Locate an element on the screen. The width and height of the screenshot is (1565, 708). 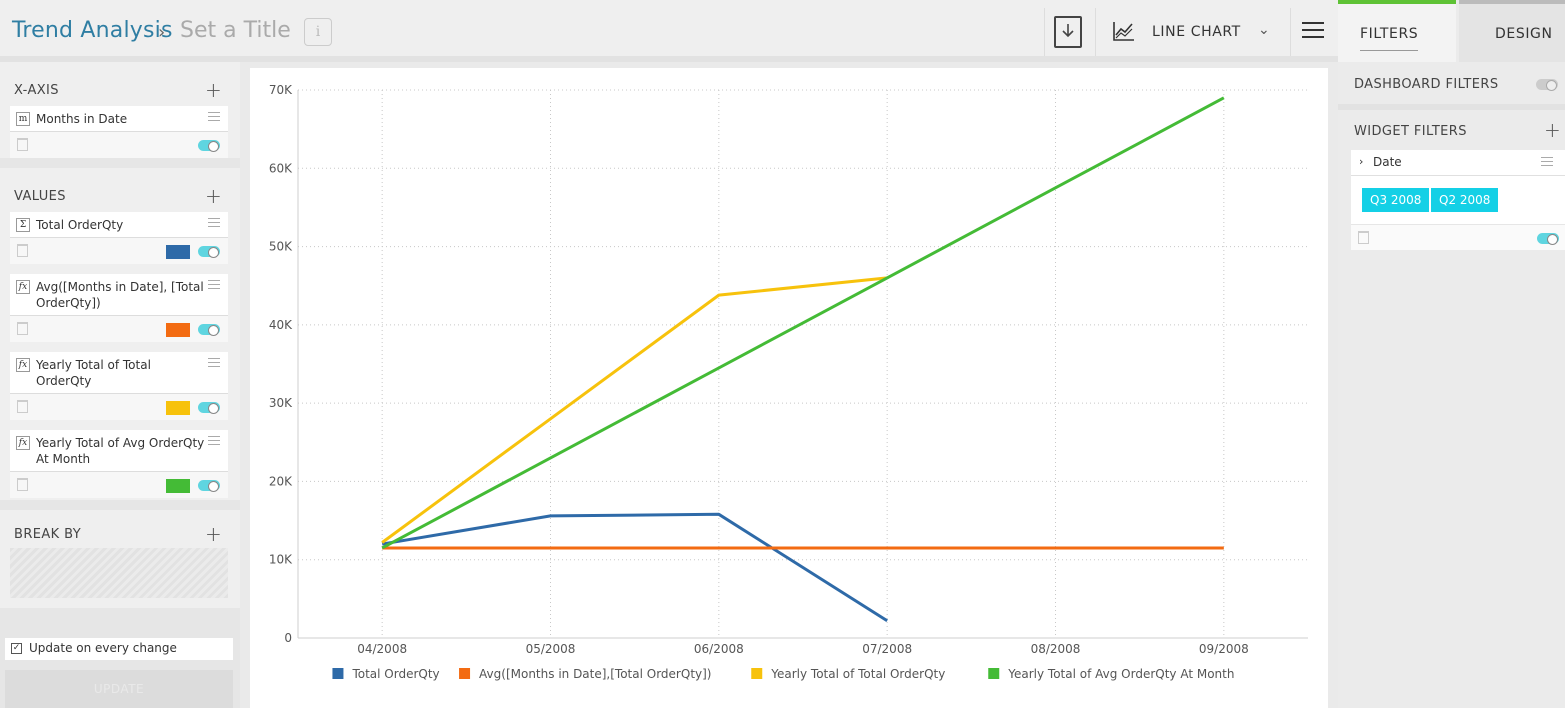
value-item-label: Total OrderQty is located at coordinates (80, 225).